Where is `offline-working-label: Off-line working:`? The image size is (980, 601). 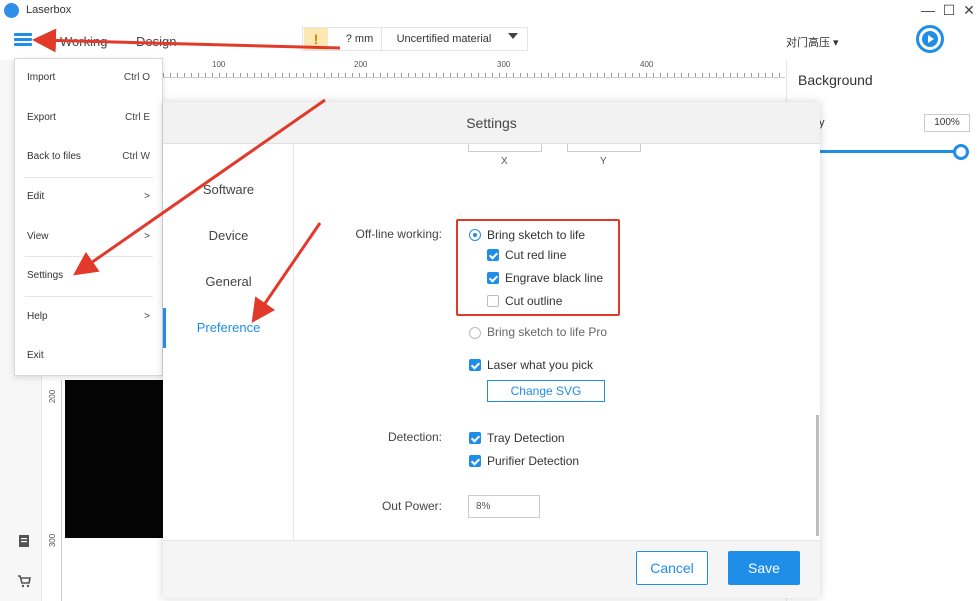 offline-working-label: Off-line working: is located at coordinates (398, 234).